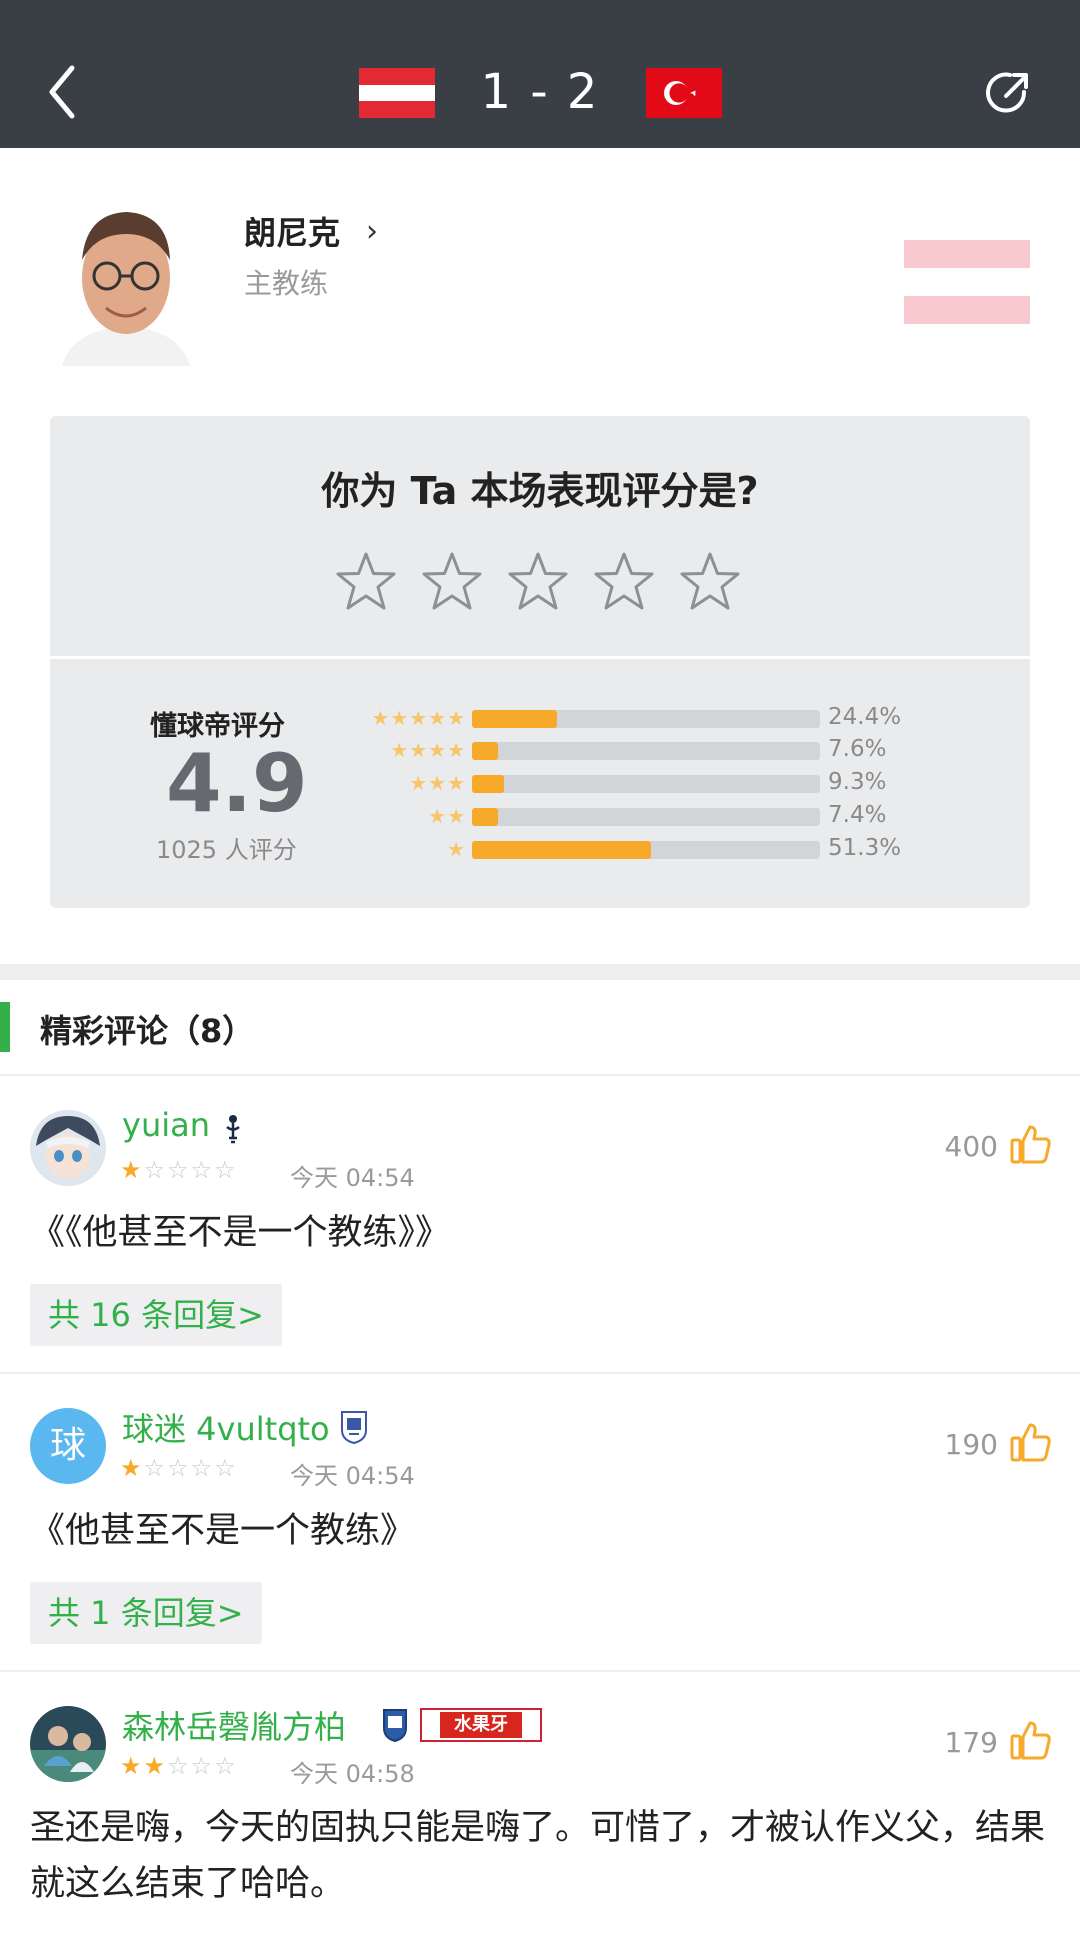 This screenshot has width=1080, height=1934. I want to click on rating-row-percent: 7.6%, so click(857, 749).